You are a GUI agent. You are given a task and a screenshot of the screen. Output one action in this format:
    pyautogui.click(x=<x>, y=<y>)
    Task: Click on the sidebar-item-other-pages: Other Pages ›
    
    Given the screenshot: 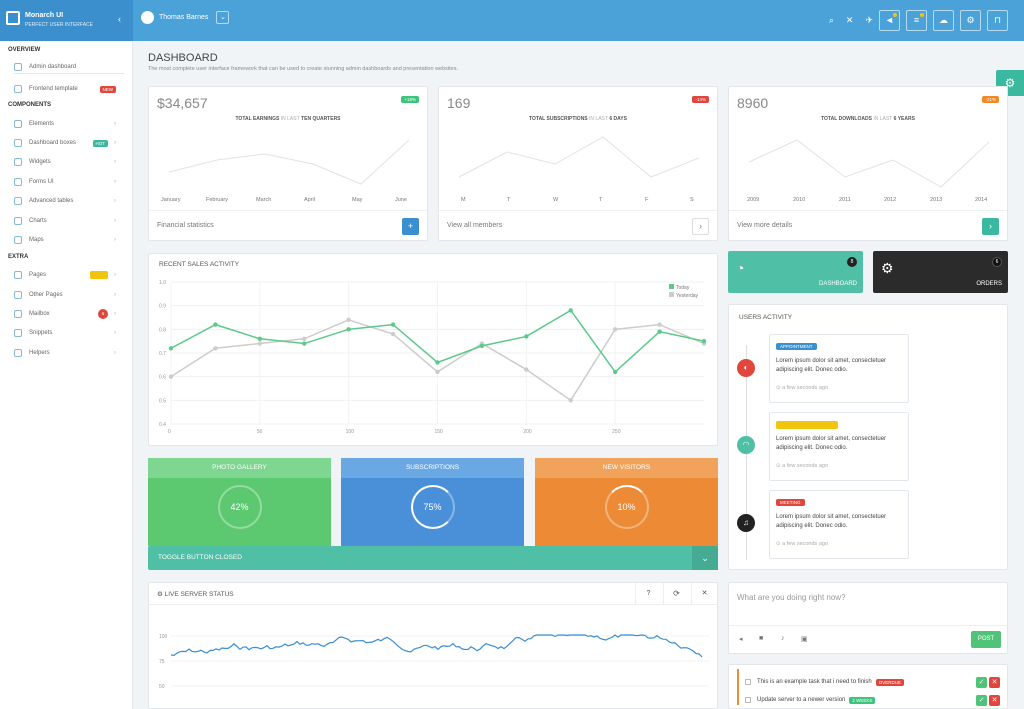 What is the action you would take?
    pyautogui.click(x=69, y=295)
    